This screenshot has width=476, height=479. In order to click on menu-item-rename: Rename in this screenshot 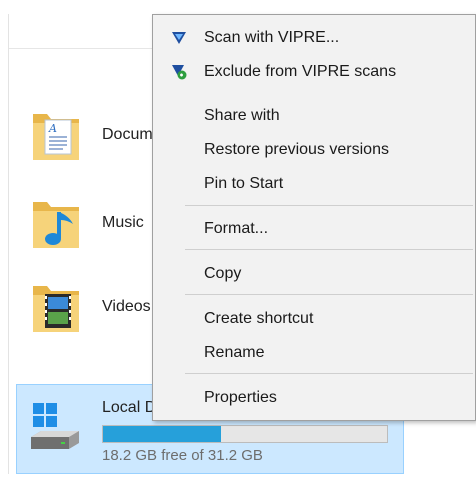, I will do `click(314, 353)`.